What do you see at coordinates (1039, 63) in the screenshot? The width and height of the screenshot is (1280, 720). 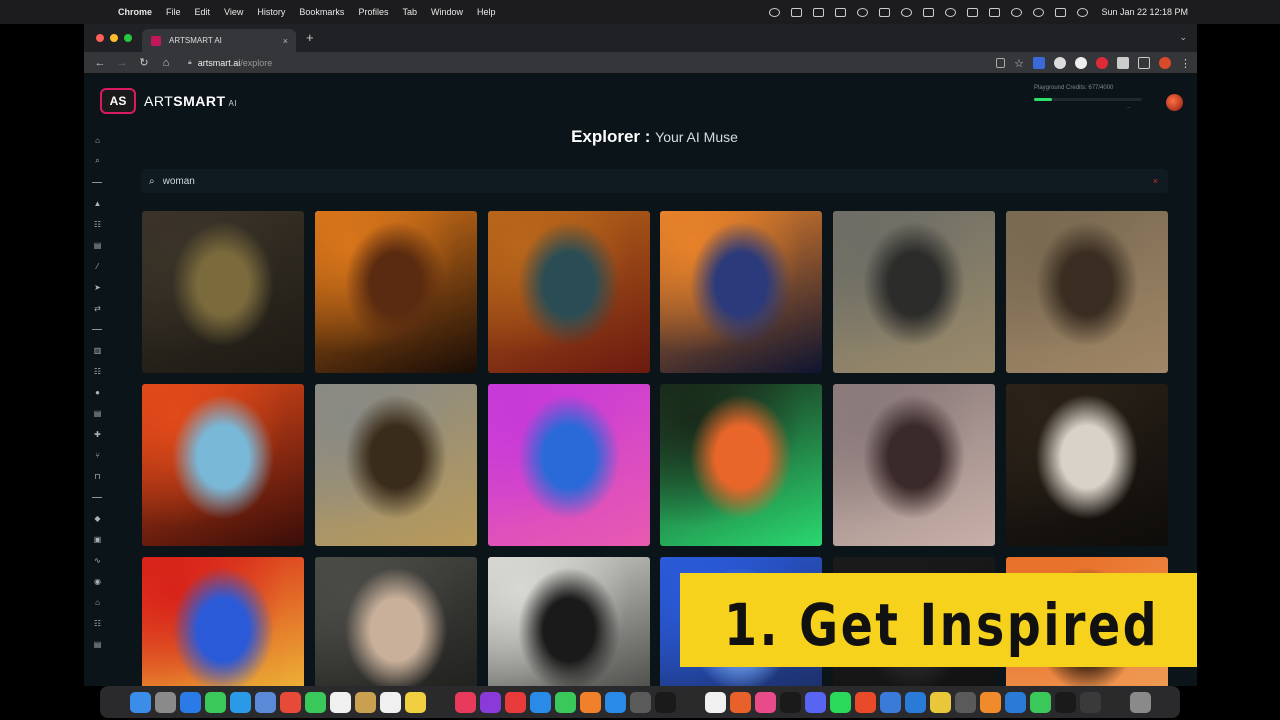 I see `translate-extension-icon` at bounding box center [1039, 63].